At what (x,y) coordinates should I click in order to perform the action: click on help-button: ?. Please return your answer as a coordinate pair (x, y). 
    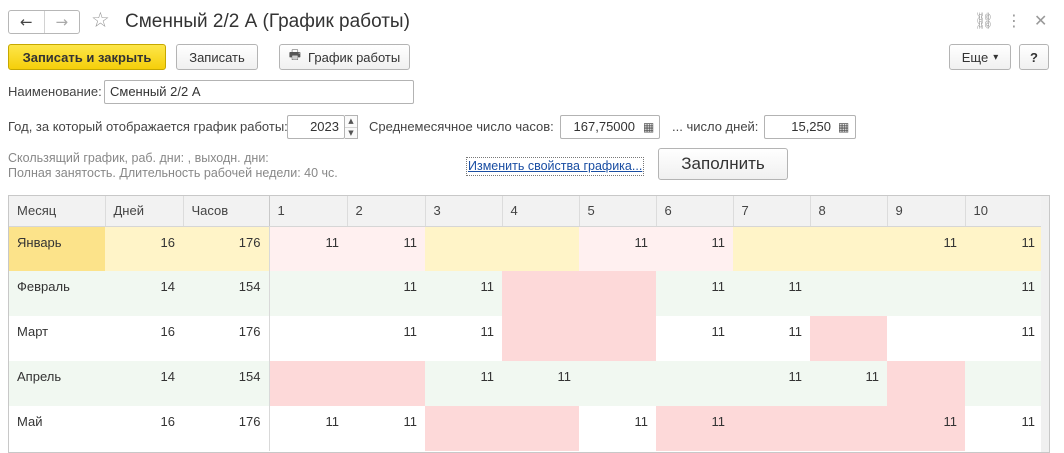
    Looking at the image, I should click on (1034, 57).